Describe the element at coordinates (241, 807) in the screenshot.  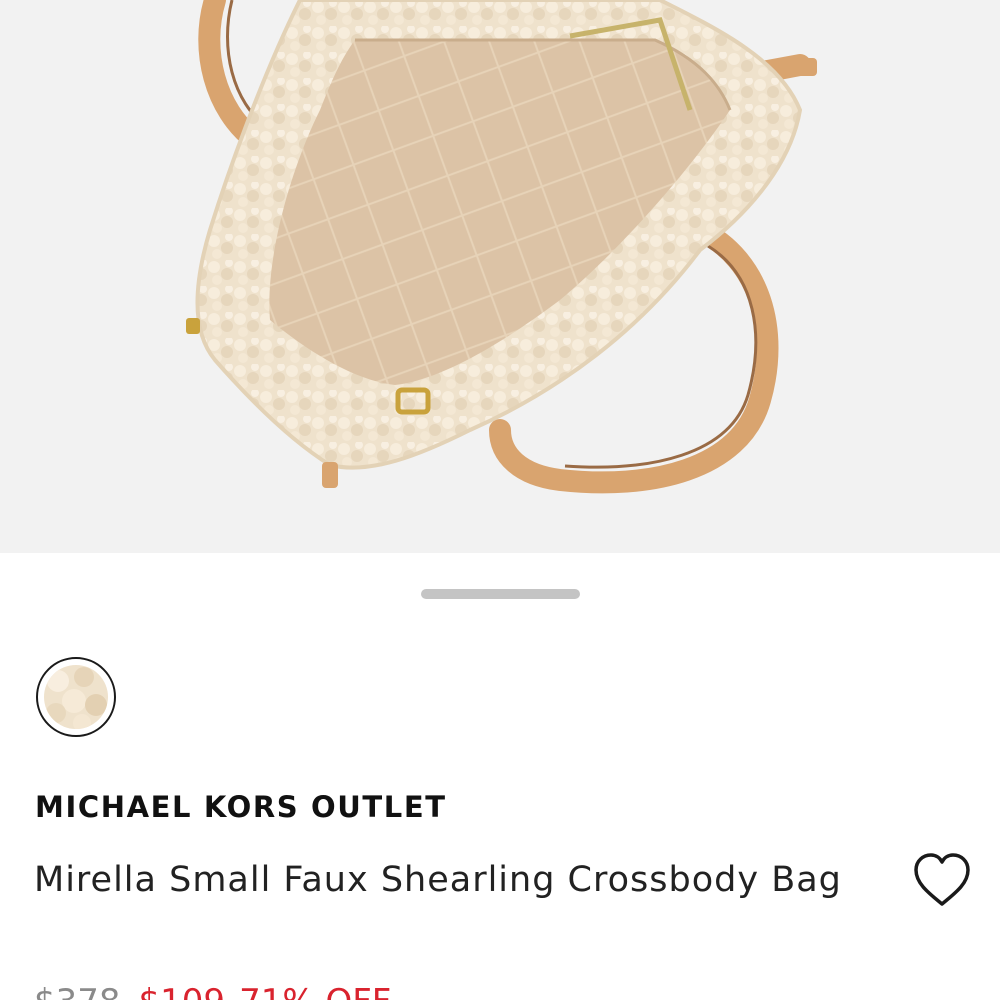
I see `brand-name: MICHAEL KORS OUTLET` at that location.